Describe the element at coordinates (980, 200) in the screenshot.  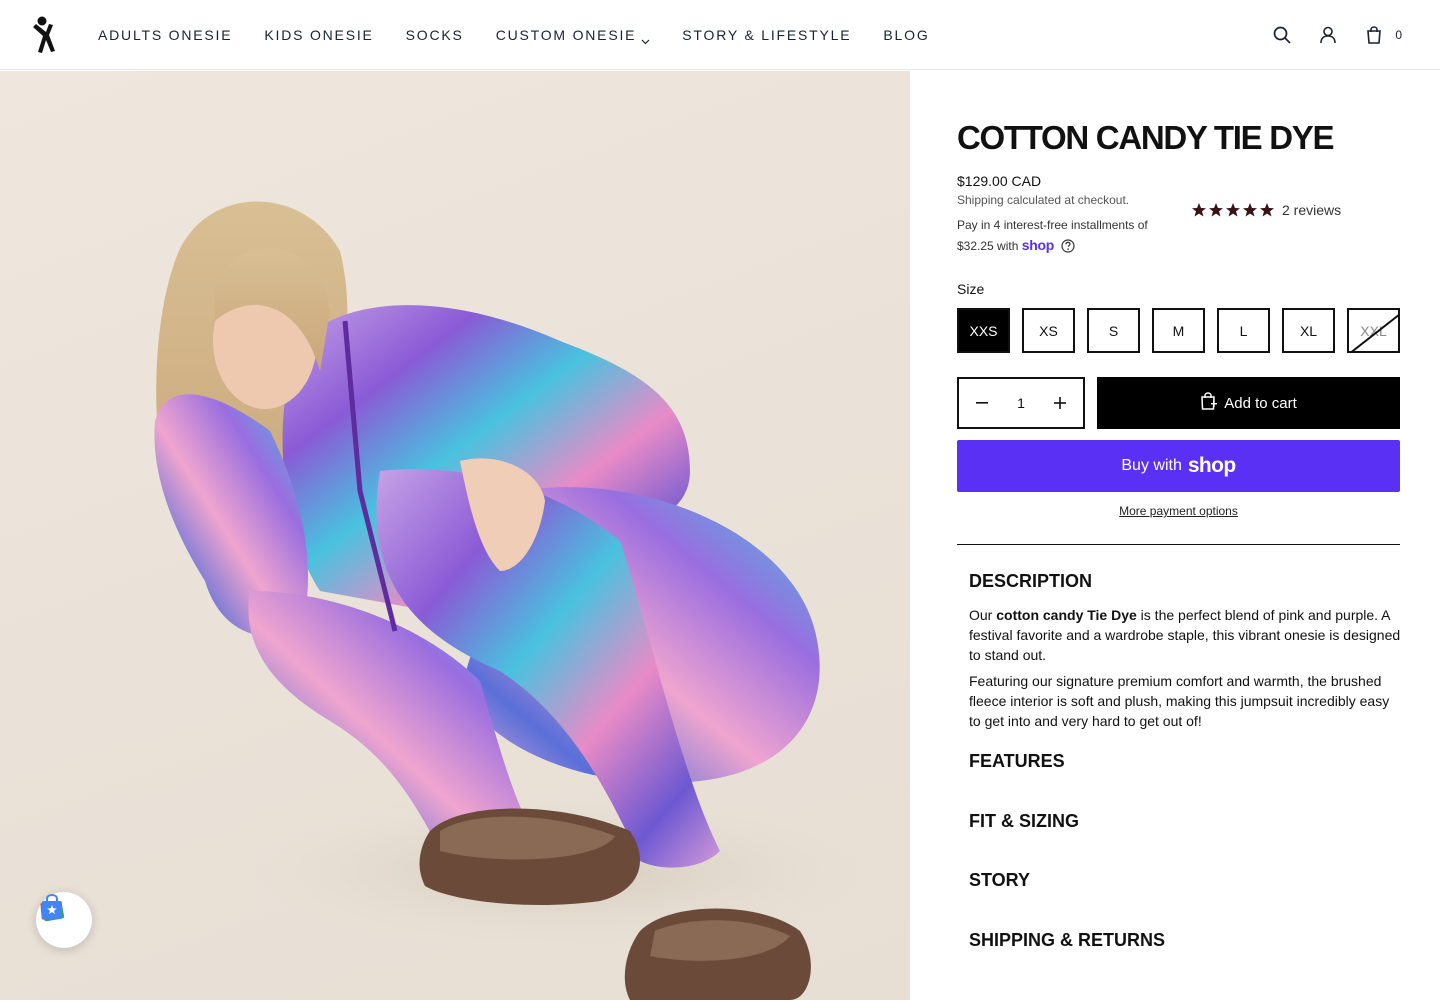
I see `shipping-link: Shipping` at that location.